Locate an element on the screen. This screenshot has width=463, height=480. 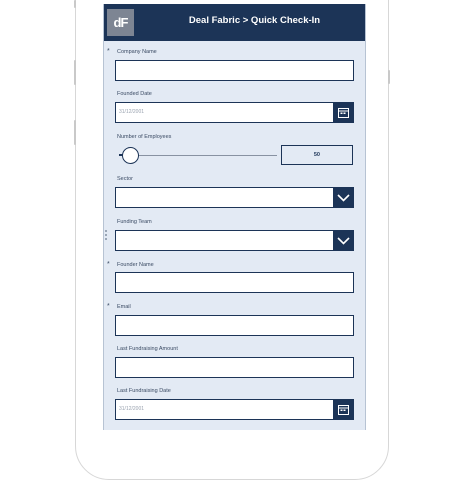
sector-dropdown-button is located at coordinates (343, 197).